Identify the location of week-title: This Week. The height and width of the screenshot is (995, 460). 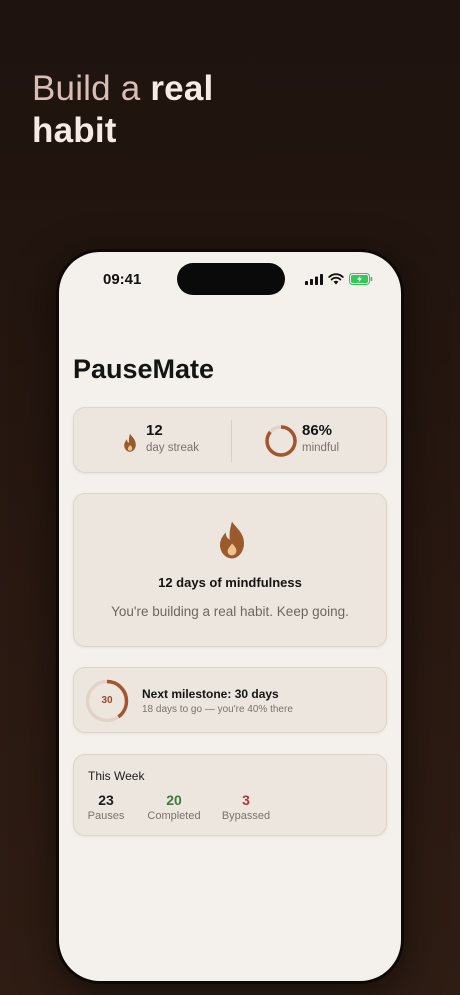
(116, 776).